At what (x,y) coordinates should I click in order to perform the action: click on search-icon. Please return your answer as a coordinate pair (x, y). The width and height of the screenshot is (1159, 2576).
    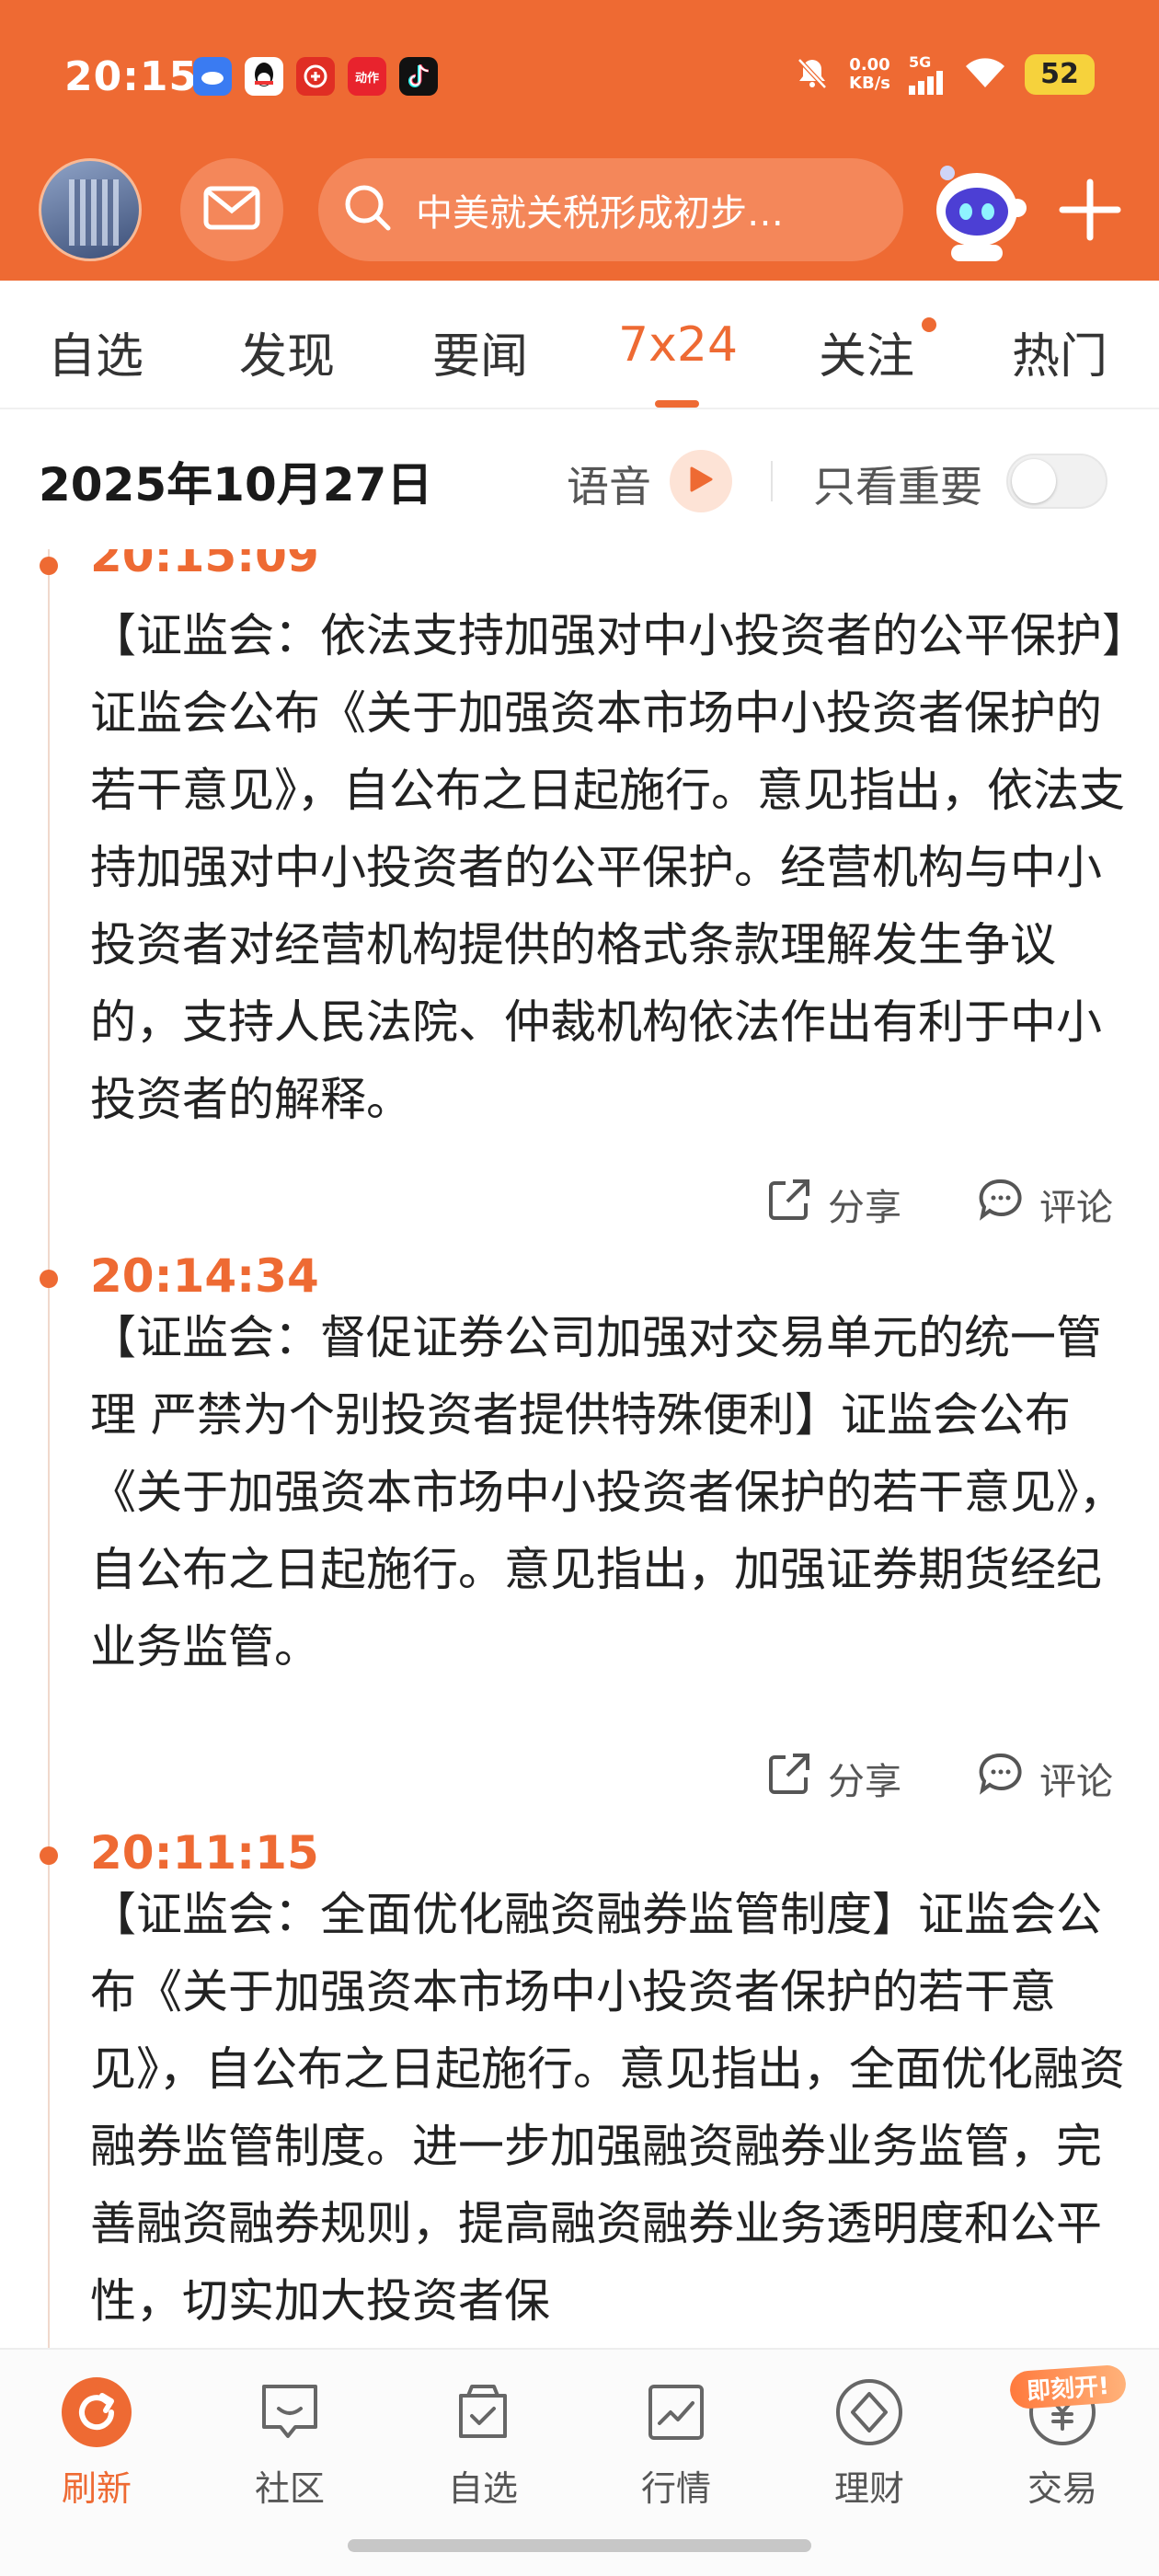
    Looking at the image, I should click on (368, 209).